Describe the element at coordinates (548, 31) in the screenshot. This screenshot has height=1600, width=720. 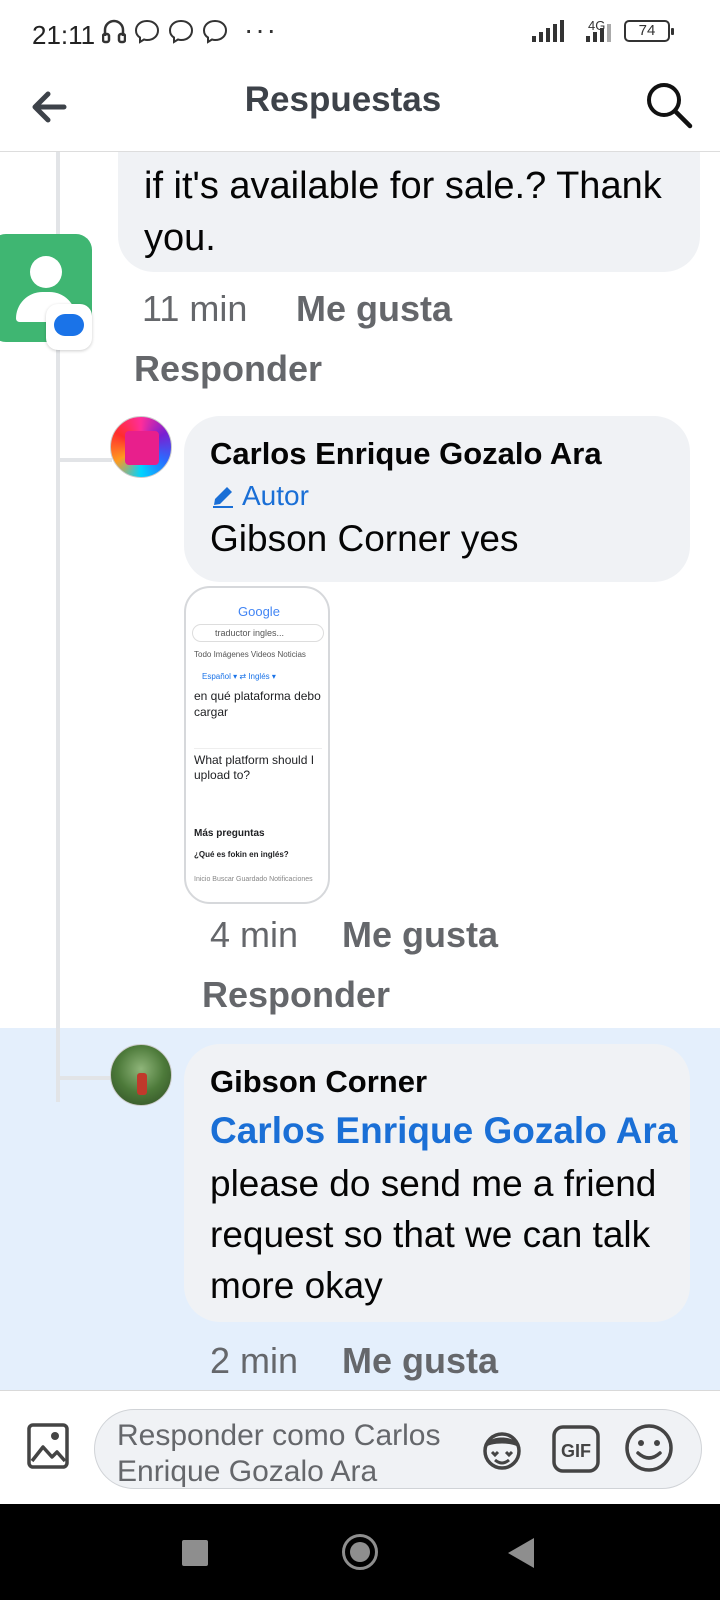
I see `signal-icon` at that location.